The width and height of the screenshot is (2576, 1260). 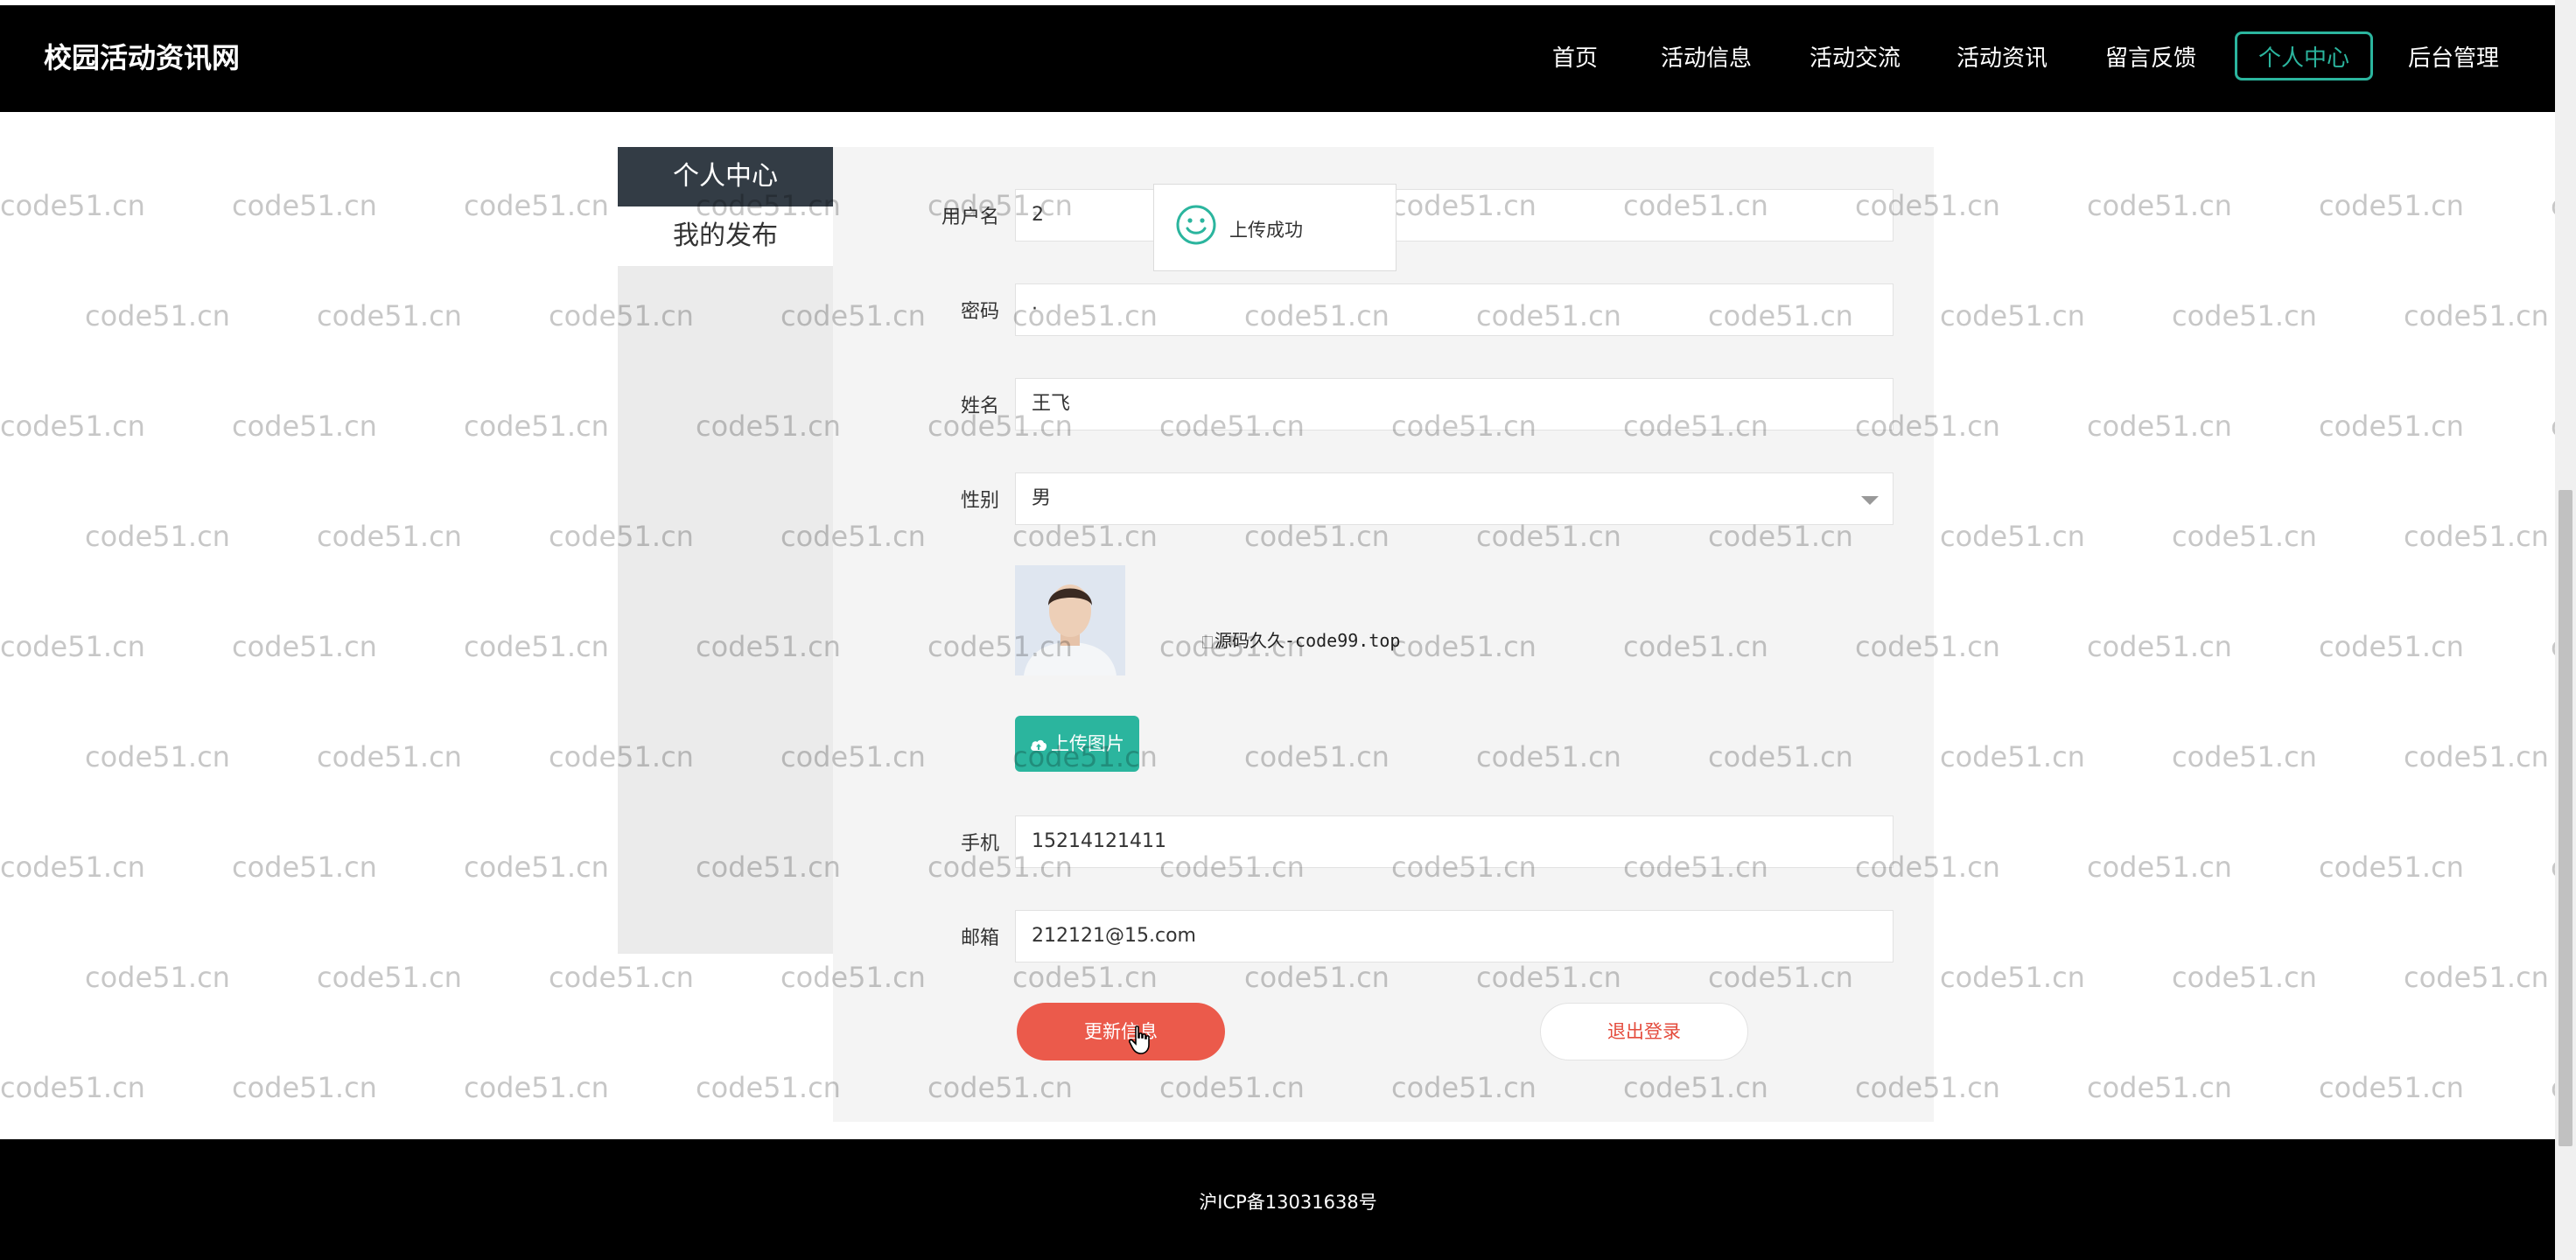 I want to click on page-scrollbar, so click(x=2565, y=630).